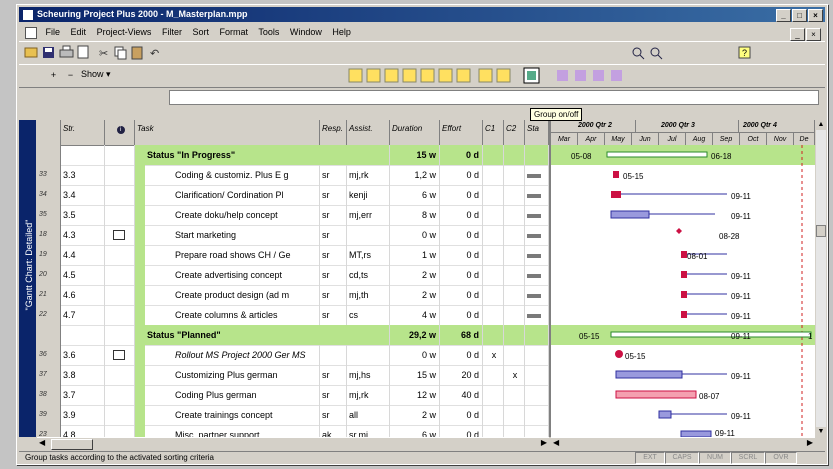 The image size is (833, 469). Describe the element at coordinates (79, 32) in the screenshot. I see `menu-edit: Edit` at that location.